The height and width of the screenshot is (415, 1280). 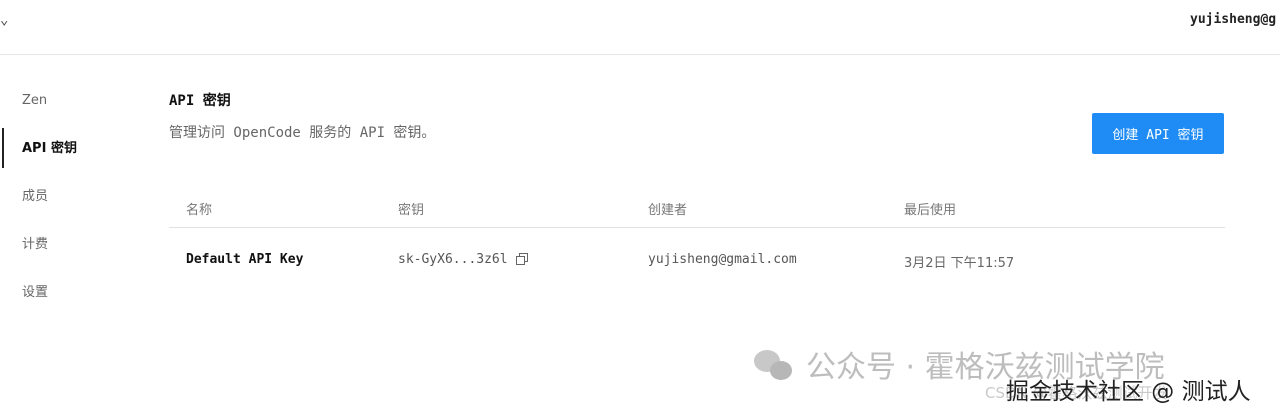 I want to click on user-email: yujisheng@g, so click(x=1233, y=19).